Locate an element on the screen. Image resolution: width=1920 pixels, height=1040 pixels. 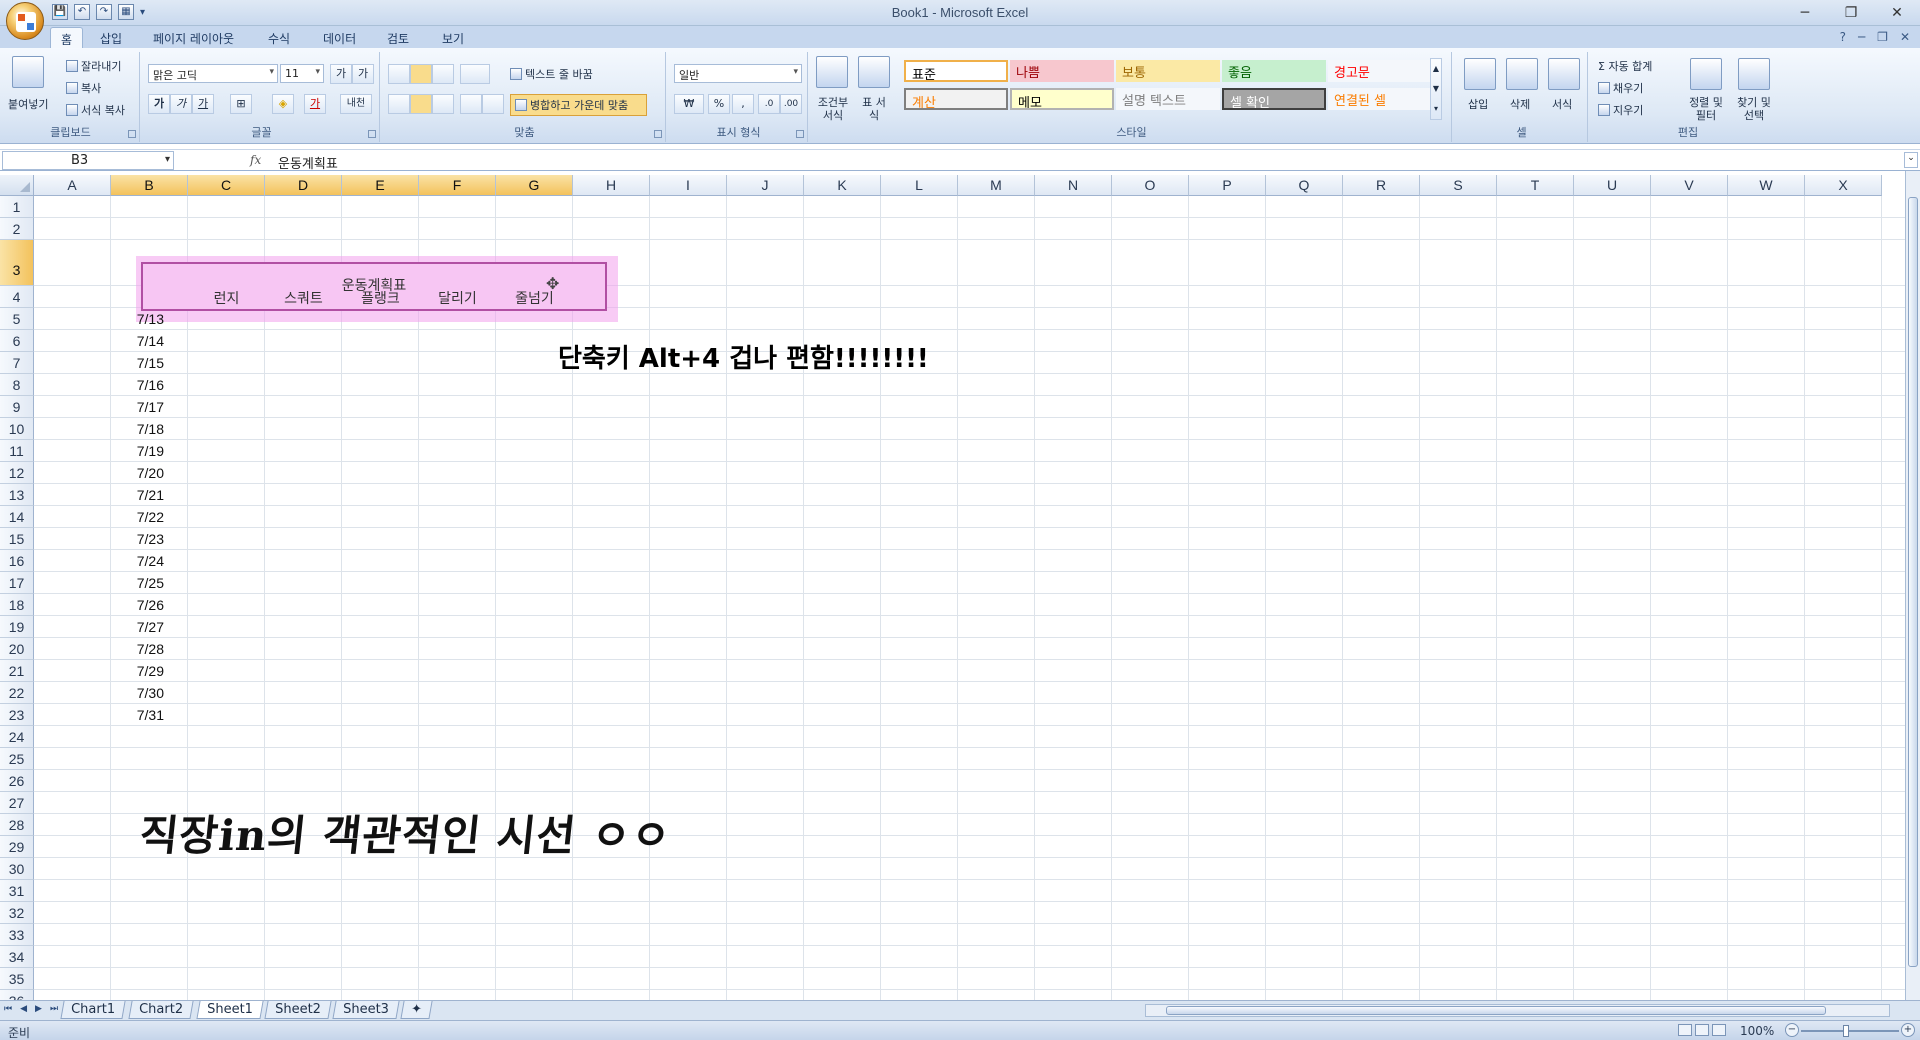
align-left-icon is located at coordinates (399, 104).